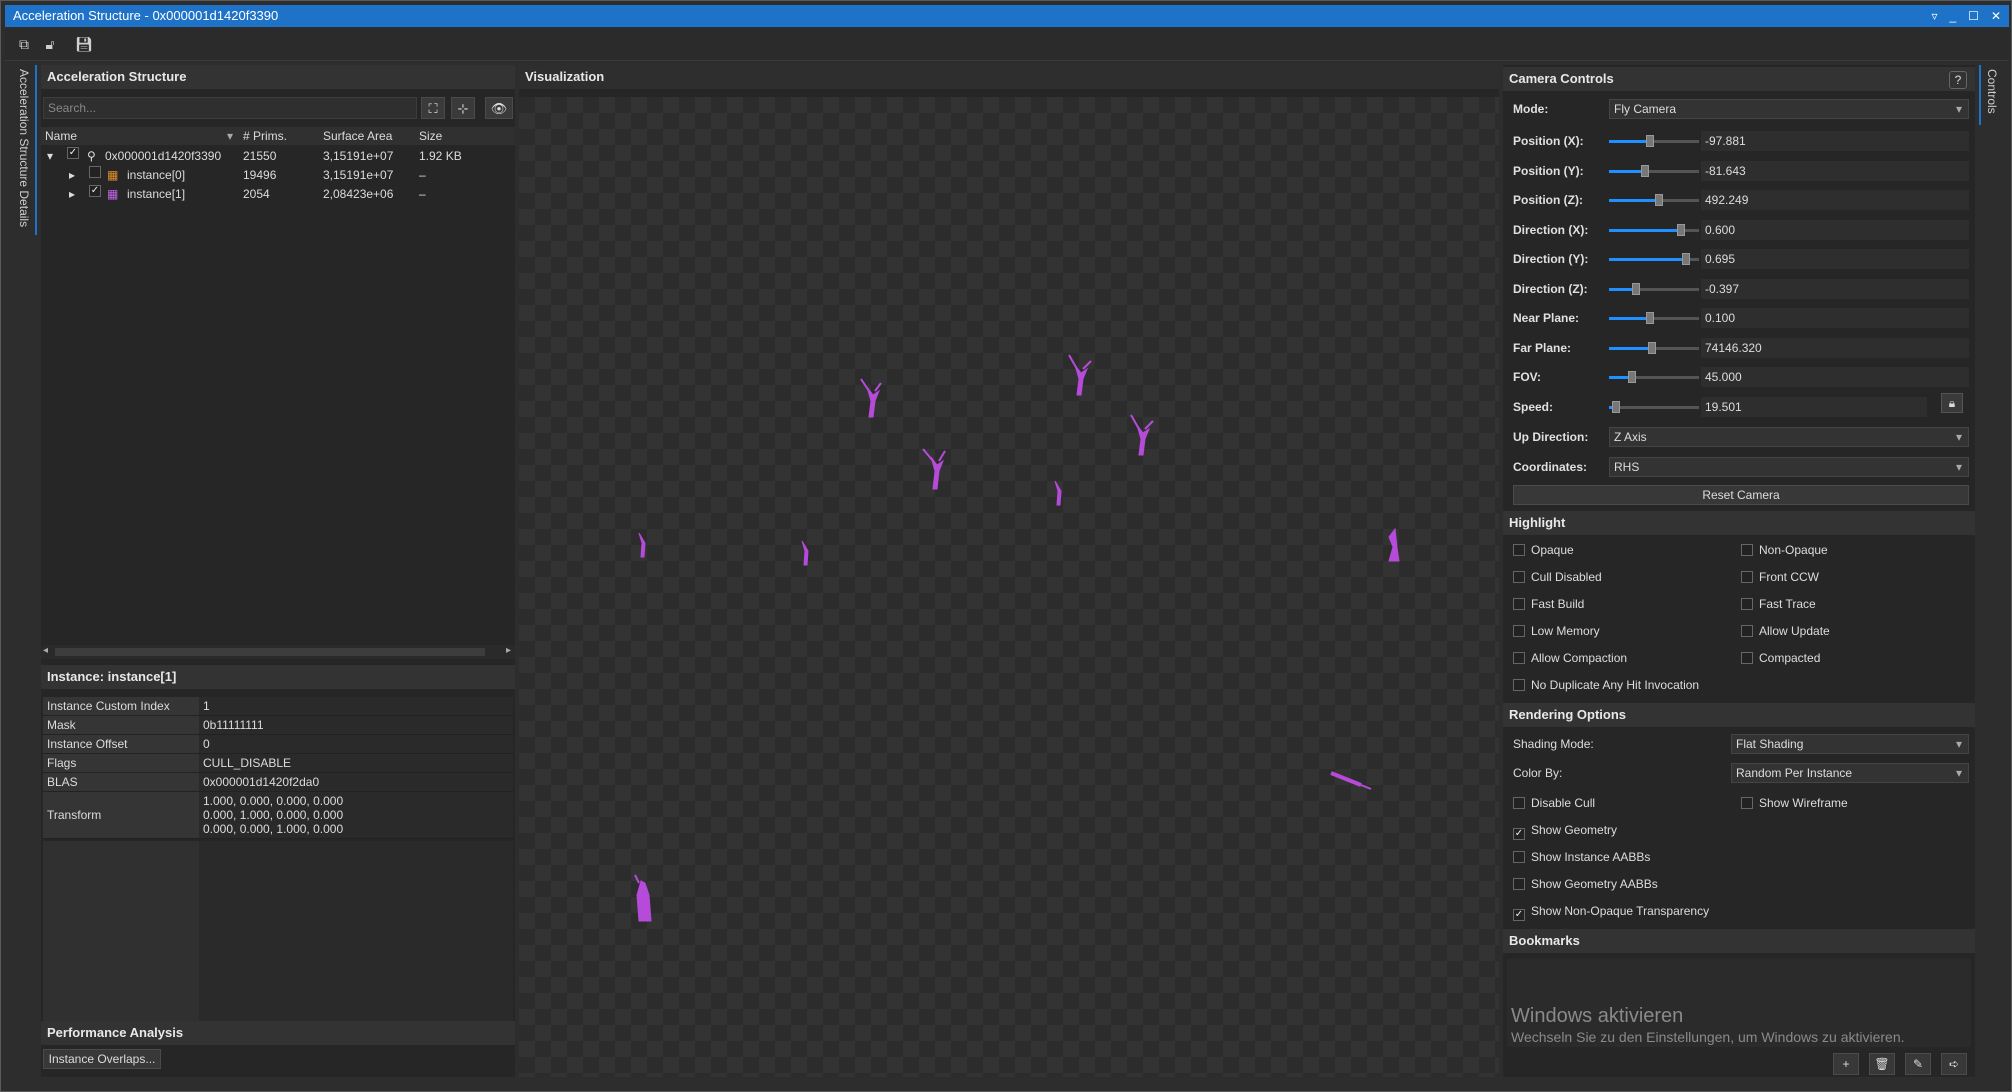 The width and height of the screenshot is (2012, 1092). I want to click on color-by-select: Random Per Instance, so click(1850, 773).